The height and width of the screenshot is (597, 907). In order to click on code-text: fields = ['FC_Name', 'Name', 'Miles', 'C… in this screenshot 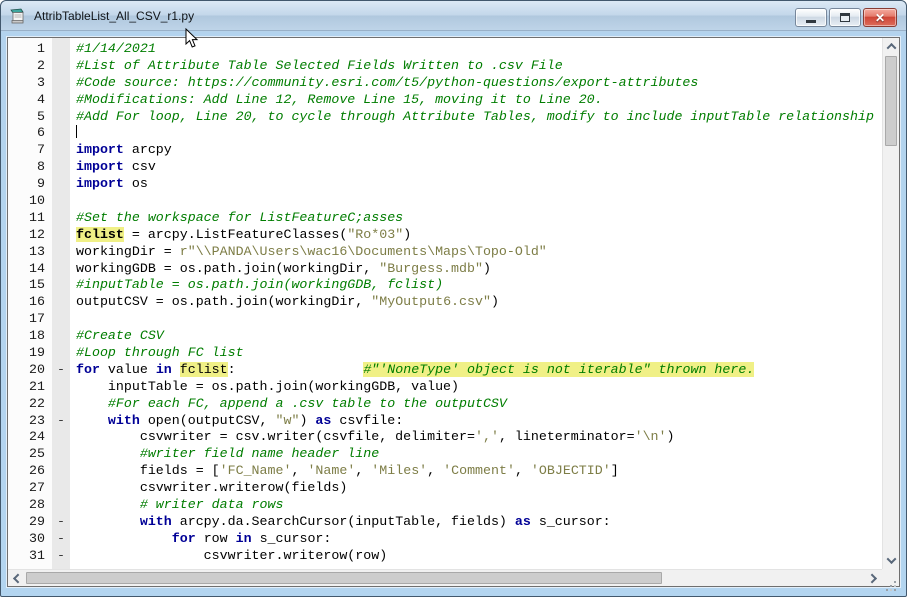, I will do `click(347, 471)`.